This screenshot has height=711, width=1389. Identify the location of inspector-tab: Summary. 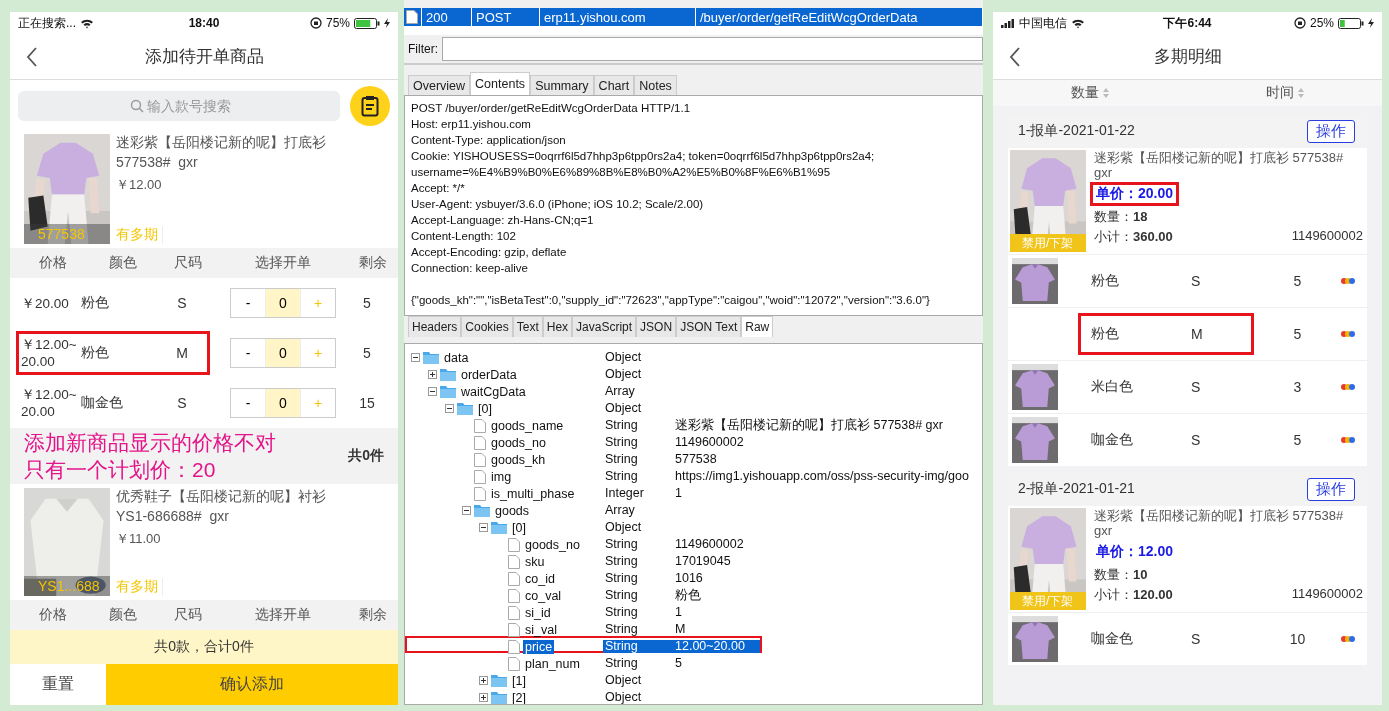
(562, 85).